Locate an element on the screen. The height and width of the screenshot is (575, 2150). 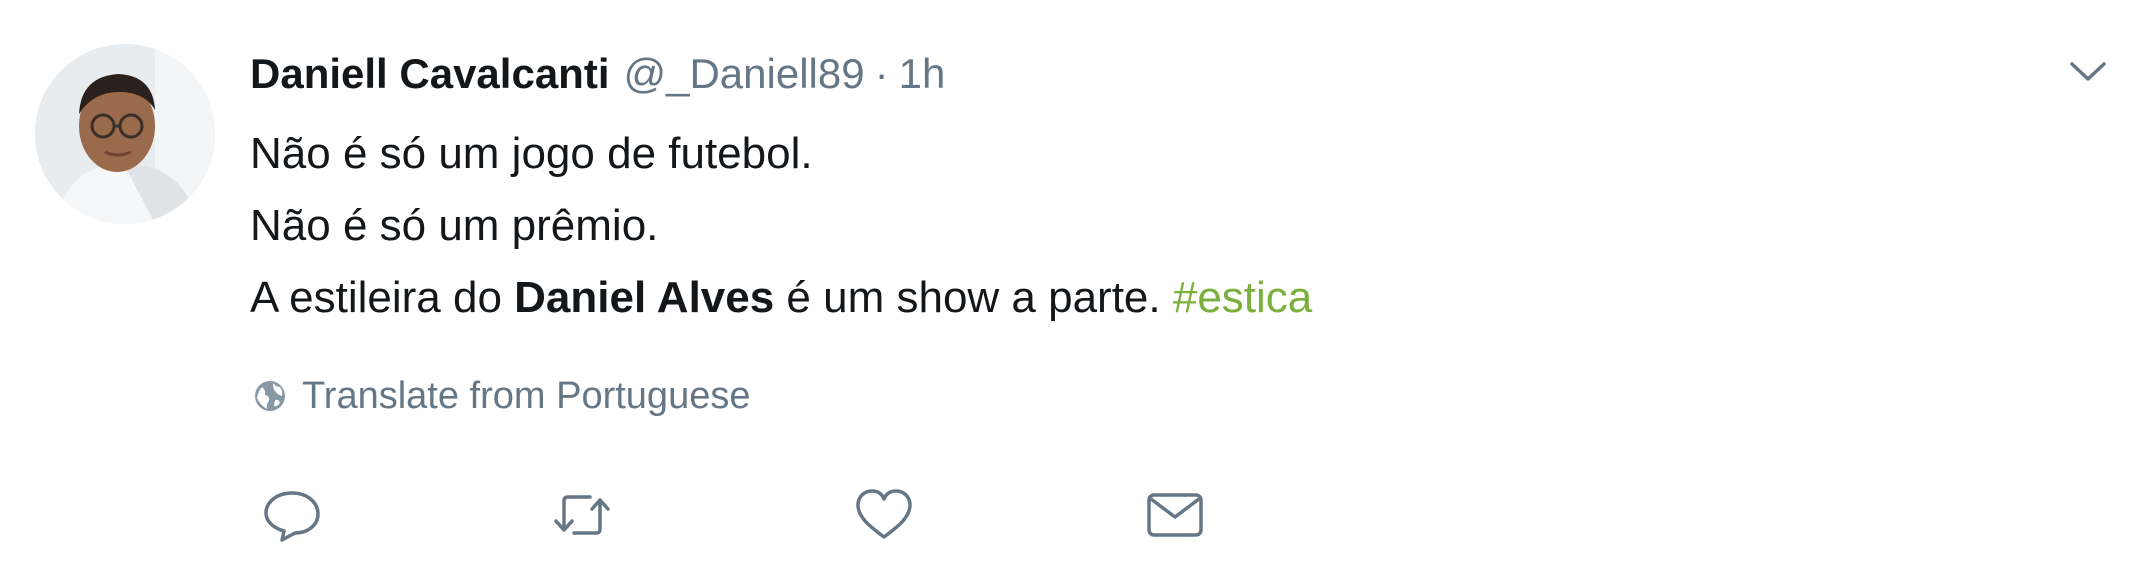
translate-label: Translate from Portuguese is located at coordinates (526, 395).